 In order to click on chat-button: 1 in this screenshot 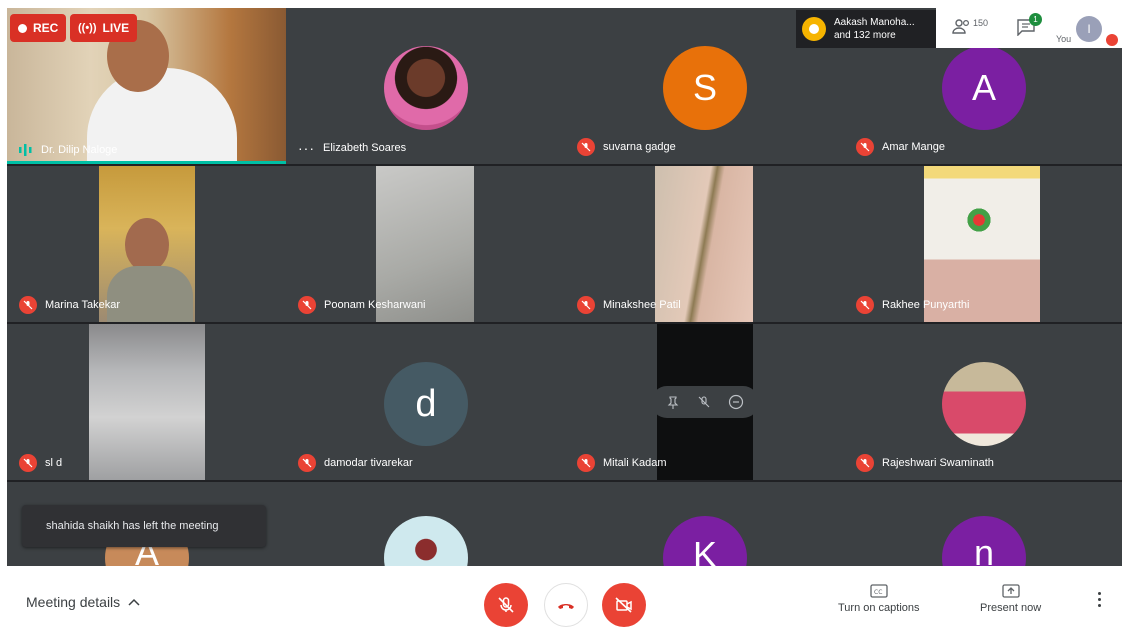, I will do `click(1029, 27)`.